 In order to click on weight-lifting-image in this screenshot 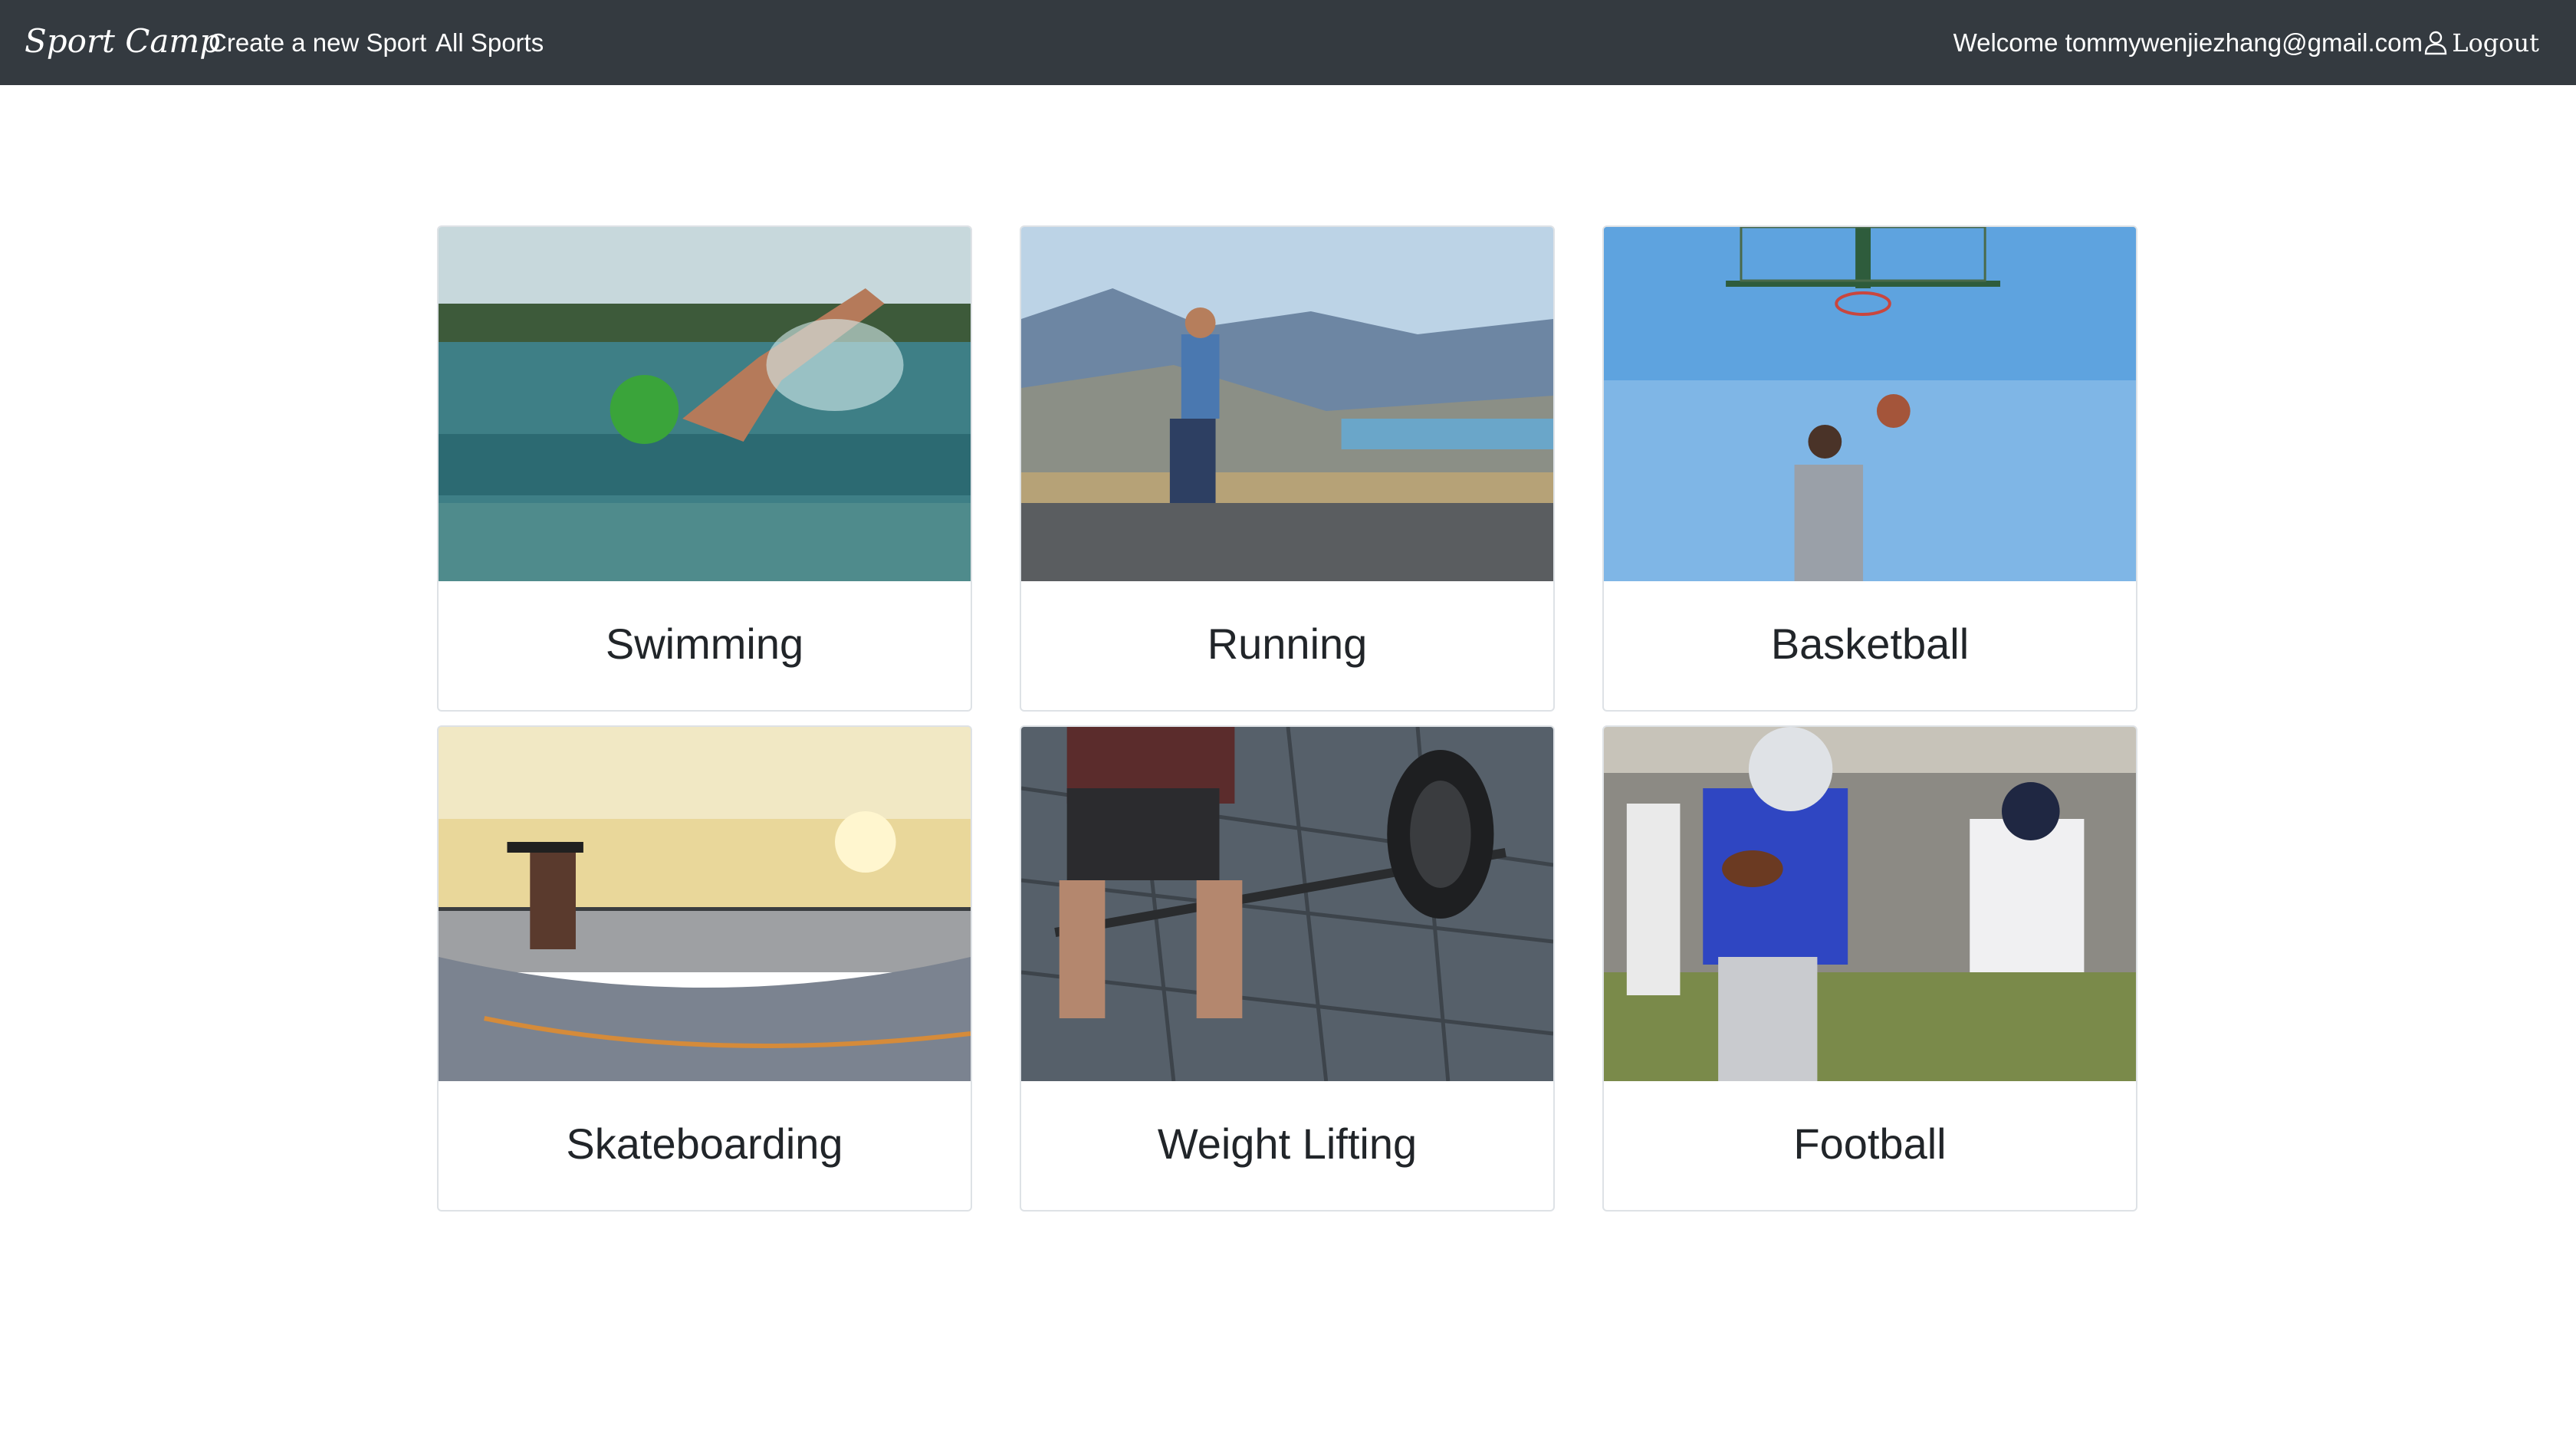, I will do `click(1287, 904)`.